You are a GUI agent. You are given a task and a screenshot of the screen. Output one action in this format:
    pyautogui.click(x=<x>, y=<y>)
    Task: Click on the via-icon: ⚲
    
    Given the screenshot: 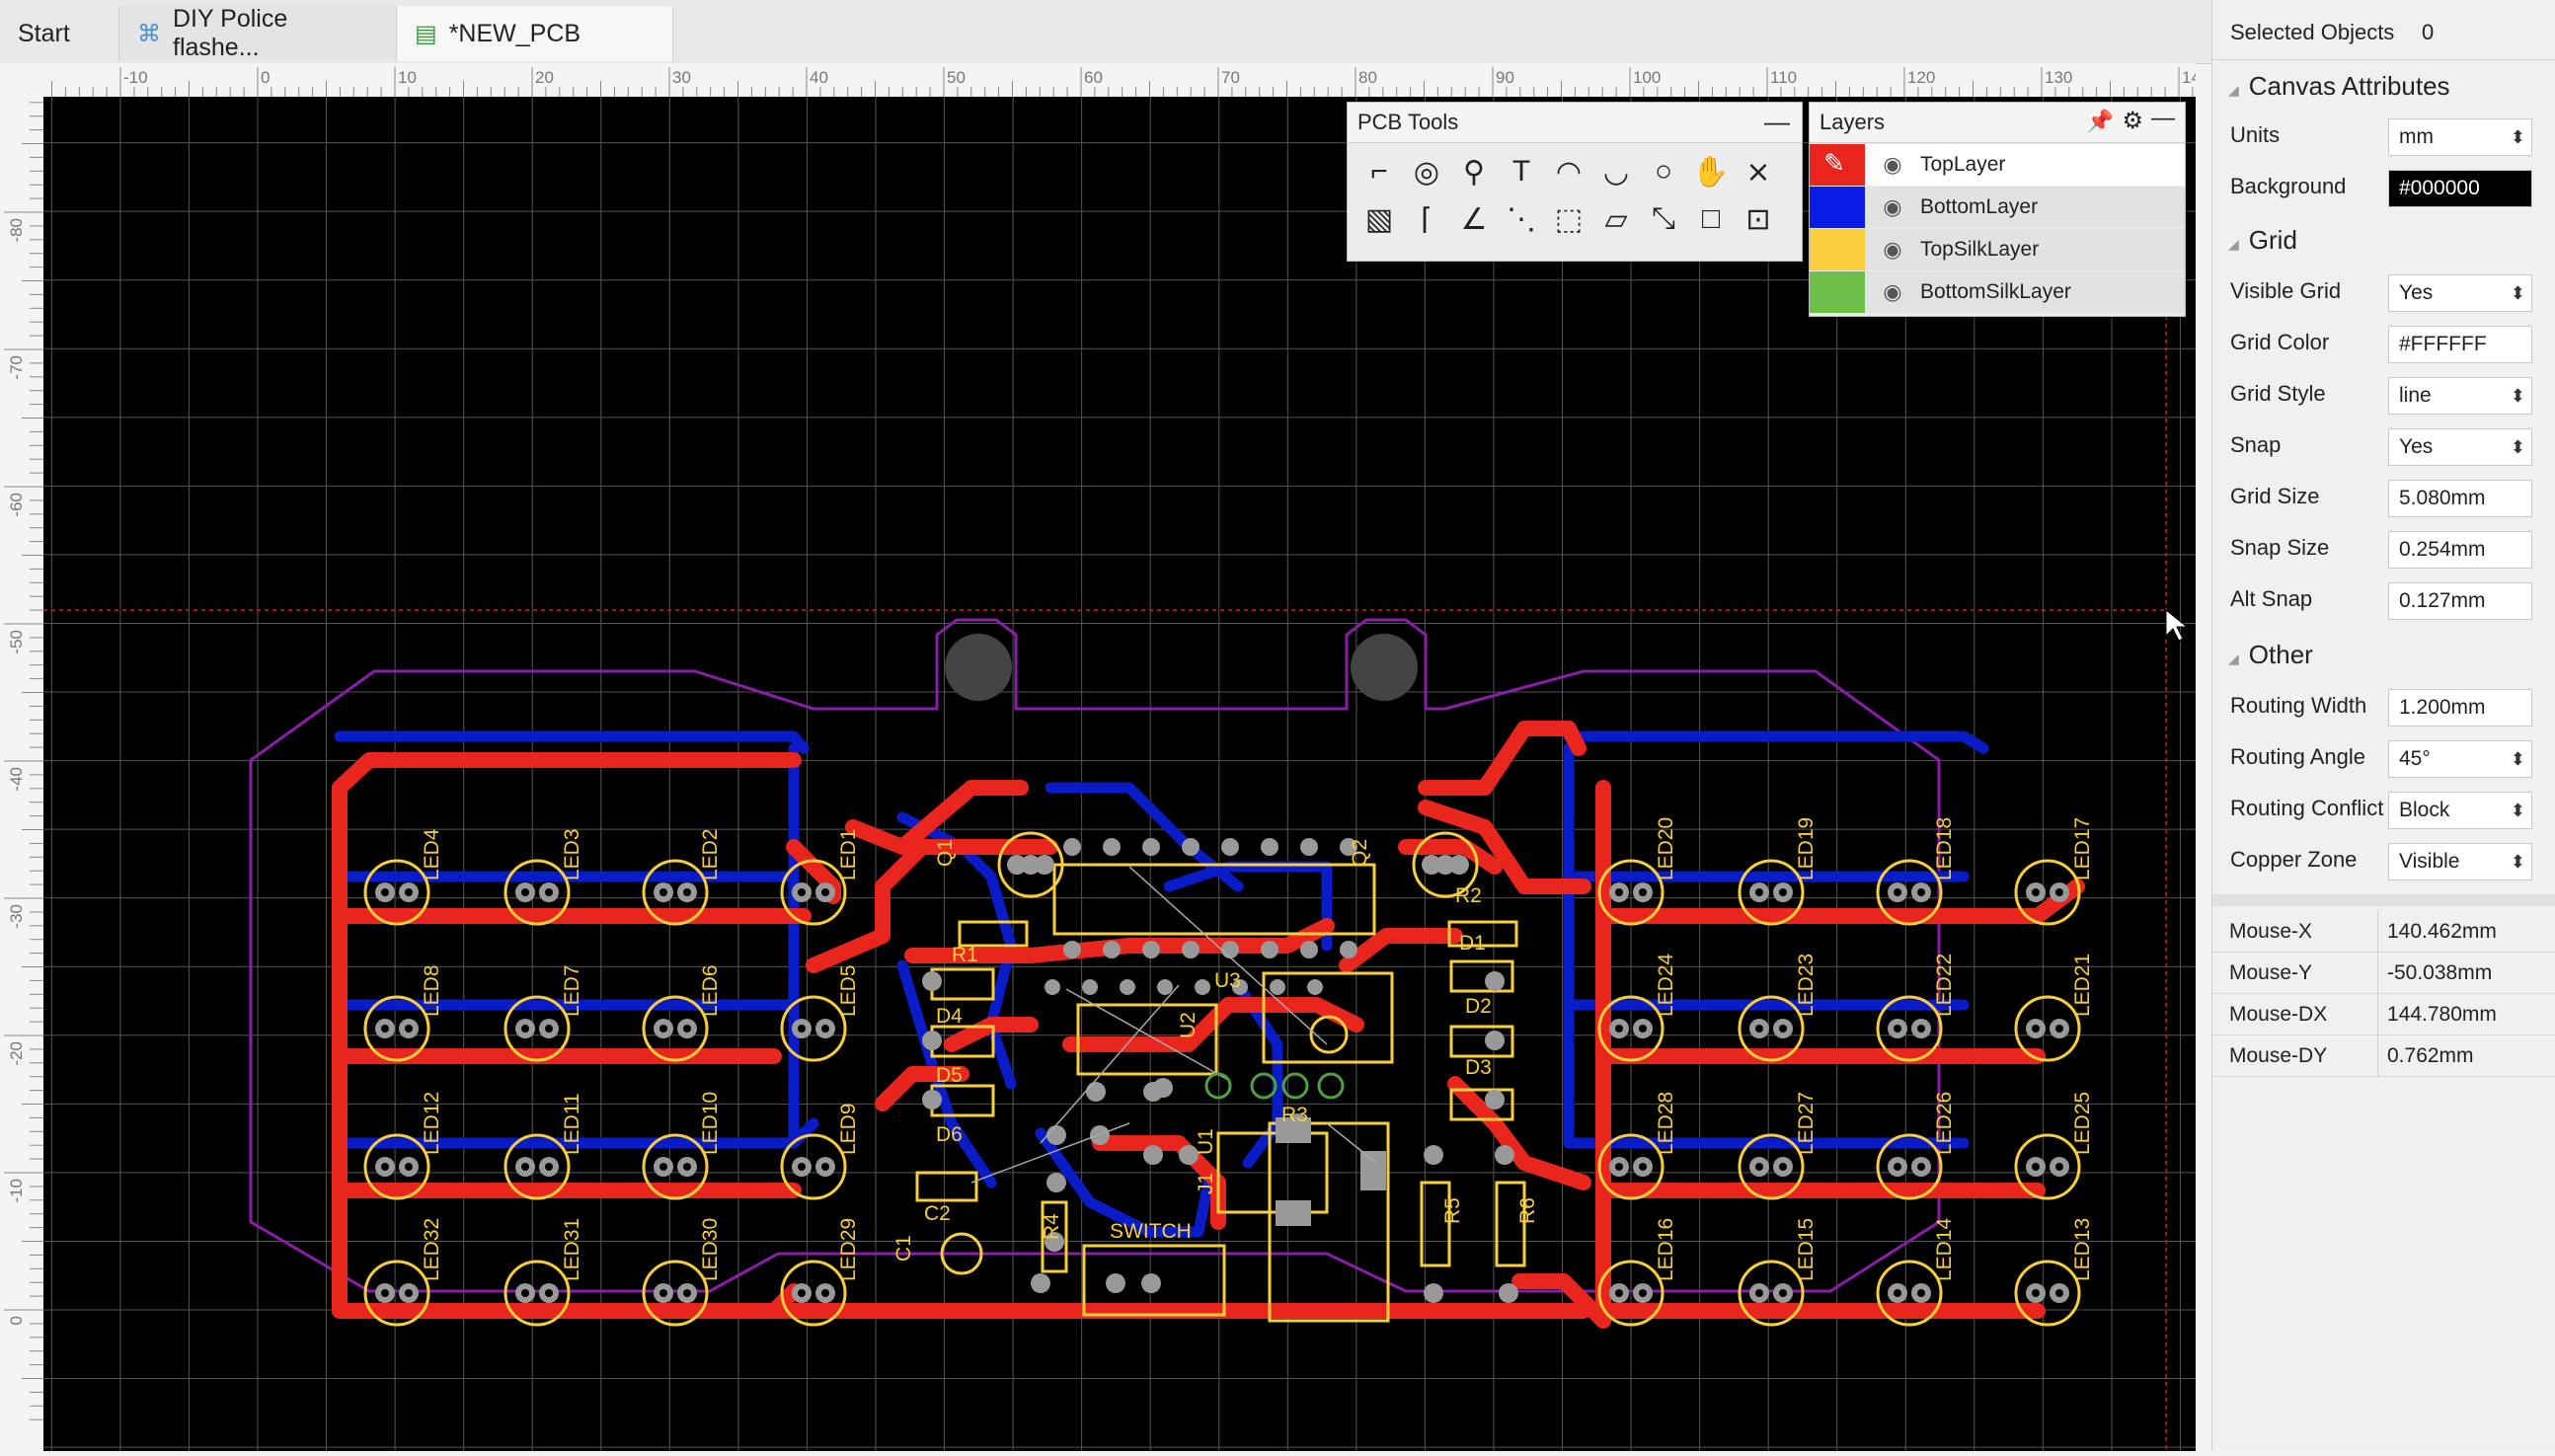 What is the action you would take?
    pyautogui.click(x=1474, y=171)
    